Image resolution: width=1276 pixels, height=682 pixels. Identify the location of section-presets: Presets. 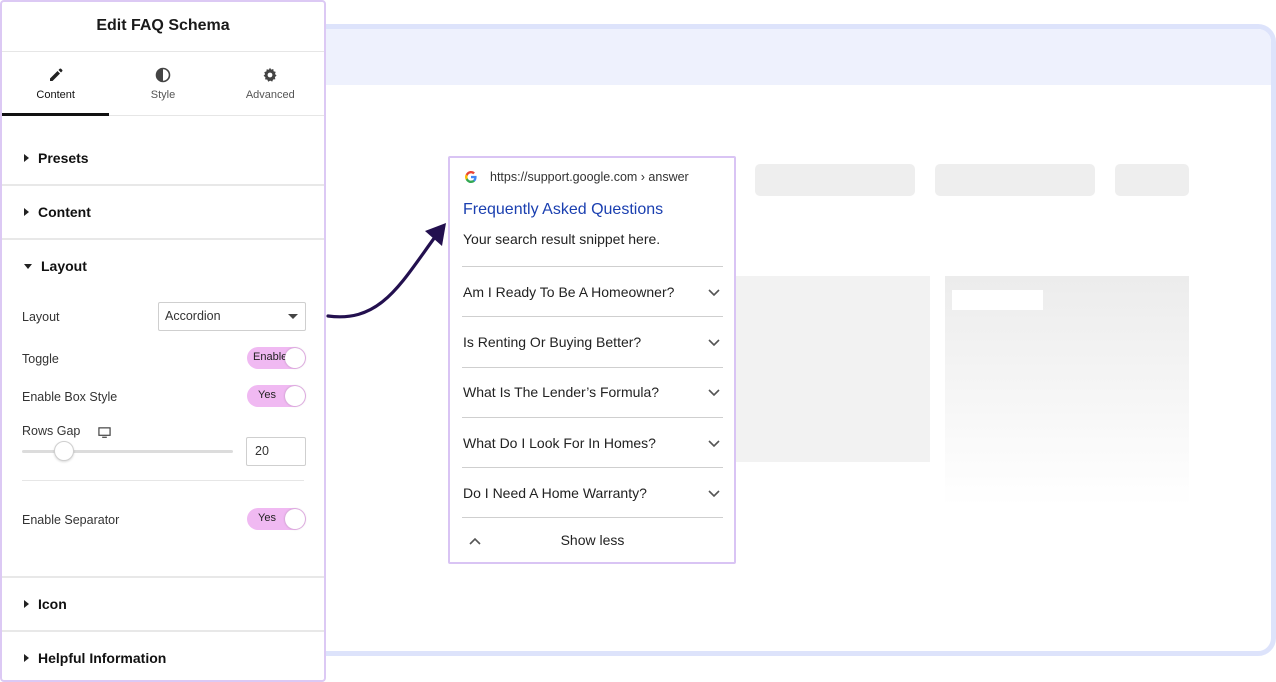
(163, 159).